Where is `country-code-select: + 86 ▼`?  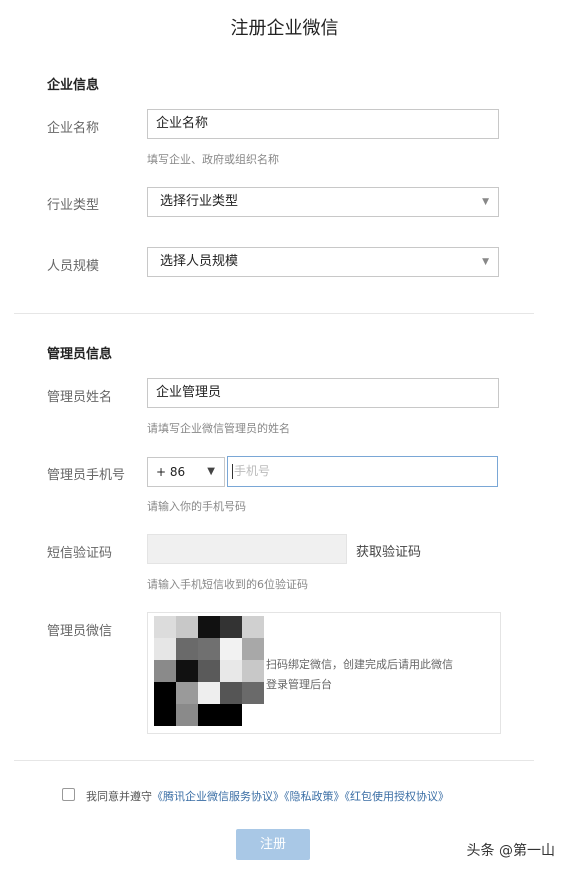 country-code-select: + 86 ▼ is located at coordinates (186, 472).